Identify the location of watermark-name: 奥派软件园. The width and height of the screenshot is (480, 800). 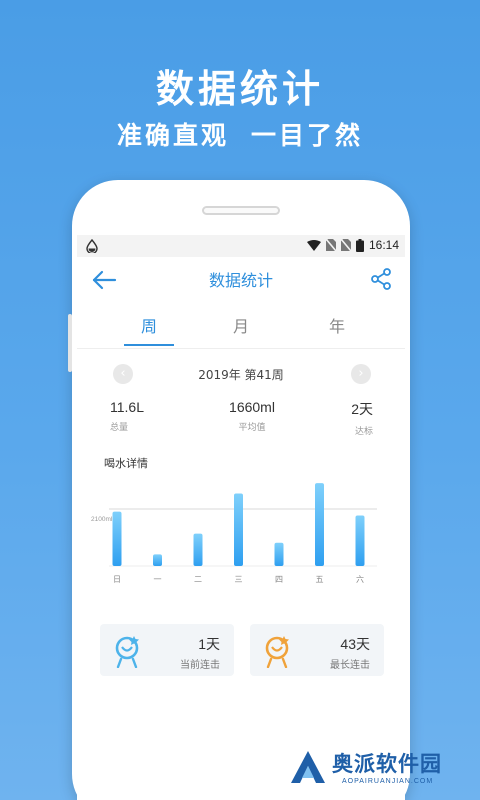
(387, 764).